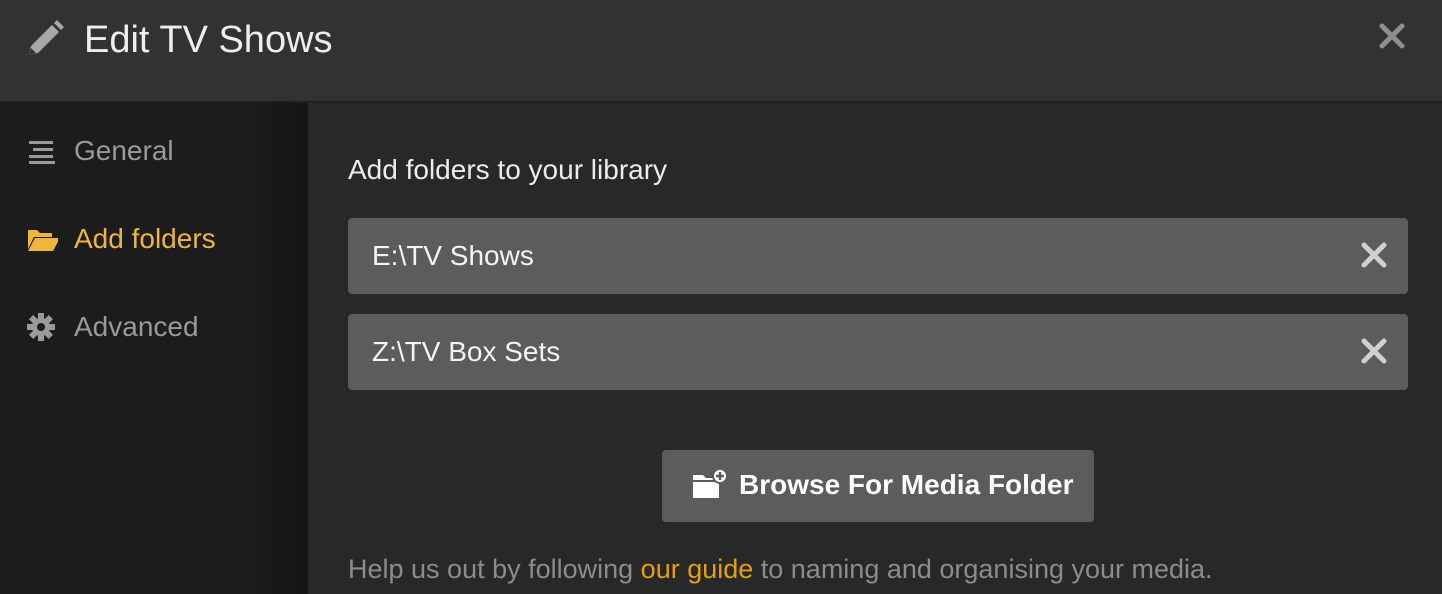 Image resolution: width=1442 pixels, height=594 pixels. I want to click on help-text-prefix: Help us out by following, so click(494, 569).